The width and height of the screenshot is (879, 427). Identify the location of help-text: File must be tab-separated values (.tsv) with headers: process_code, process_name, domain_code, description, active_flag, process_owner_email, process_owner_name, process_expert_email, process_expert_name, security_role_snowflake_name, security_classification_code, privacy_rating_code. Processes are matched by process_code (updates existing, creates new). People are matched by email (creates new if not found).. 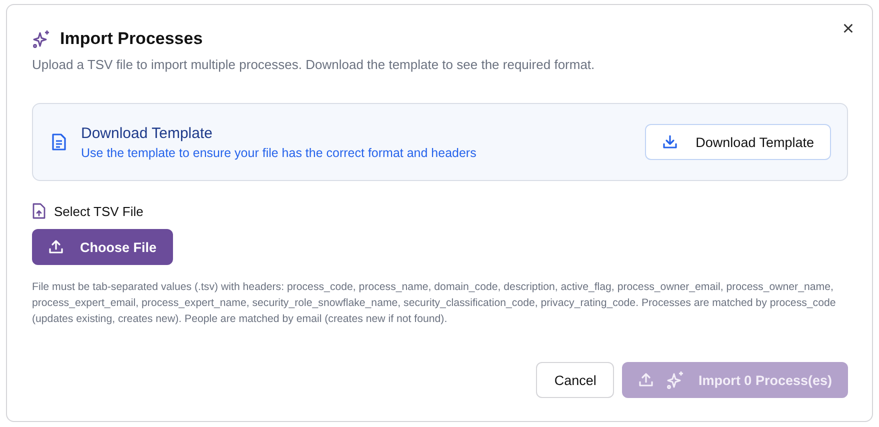
(434, 303).